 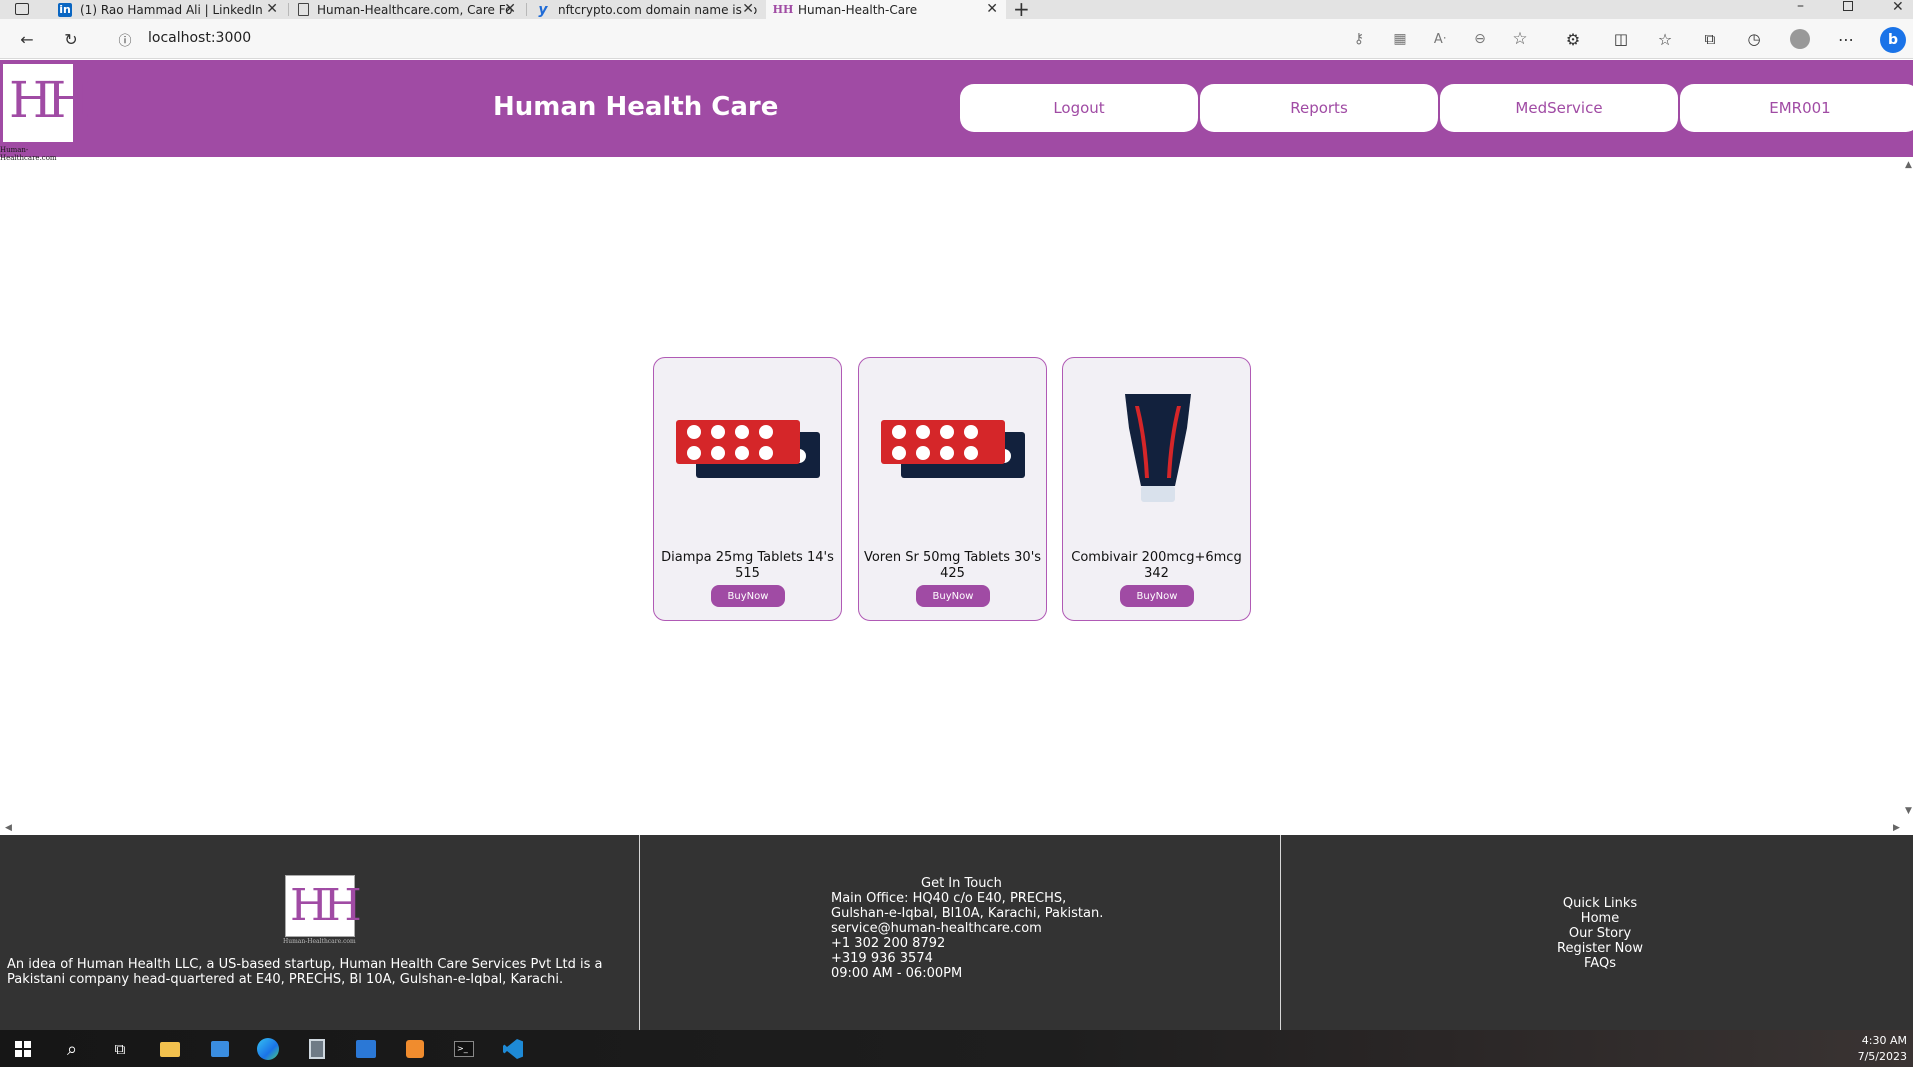 I want to click on footer-link-register-now: Register Now, so click(x=1600, y=948).